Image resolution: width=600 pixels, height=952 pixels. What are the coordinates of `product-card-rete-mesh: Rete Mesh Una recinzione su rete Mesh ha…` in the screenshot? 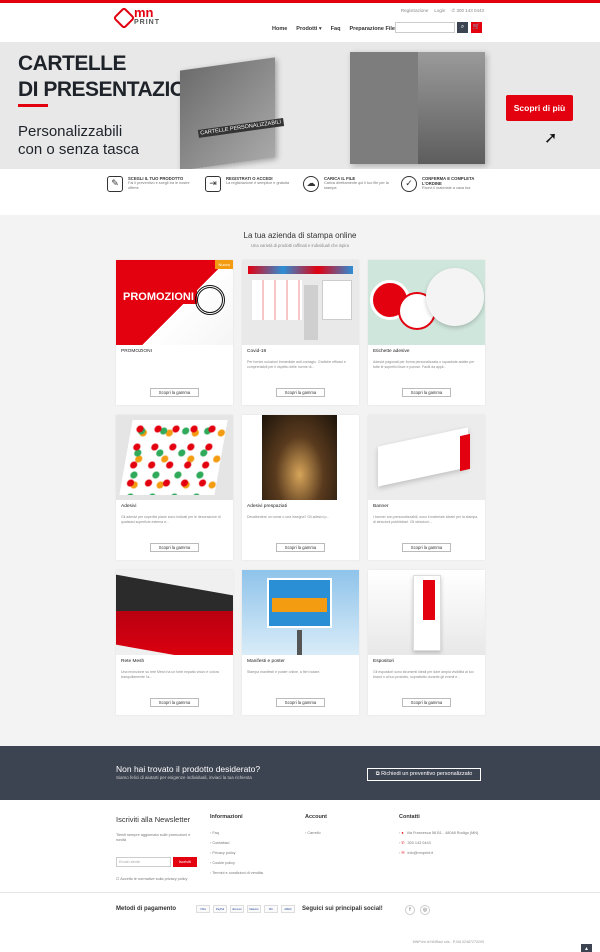 It's located at (174, 642).